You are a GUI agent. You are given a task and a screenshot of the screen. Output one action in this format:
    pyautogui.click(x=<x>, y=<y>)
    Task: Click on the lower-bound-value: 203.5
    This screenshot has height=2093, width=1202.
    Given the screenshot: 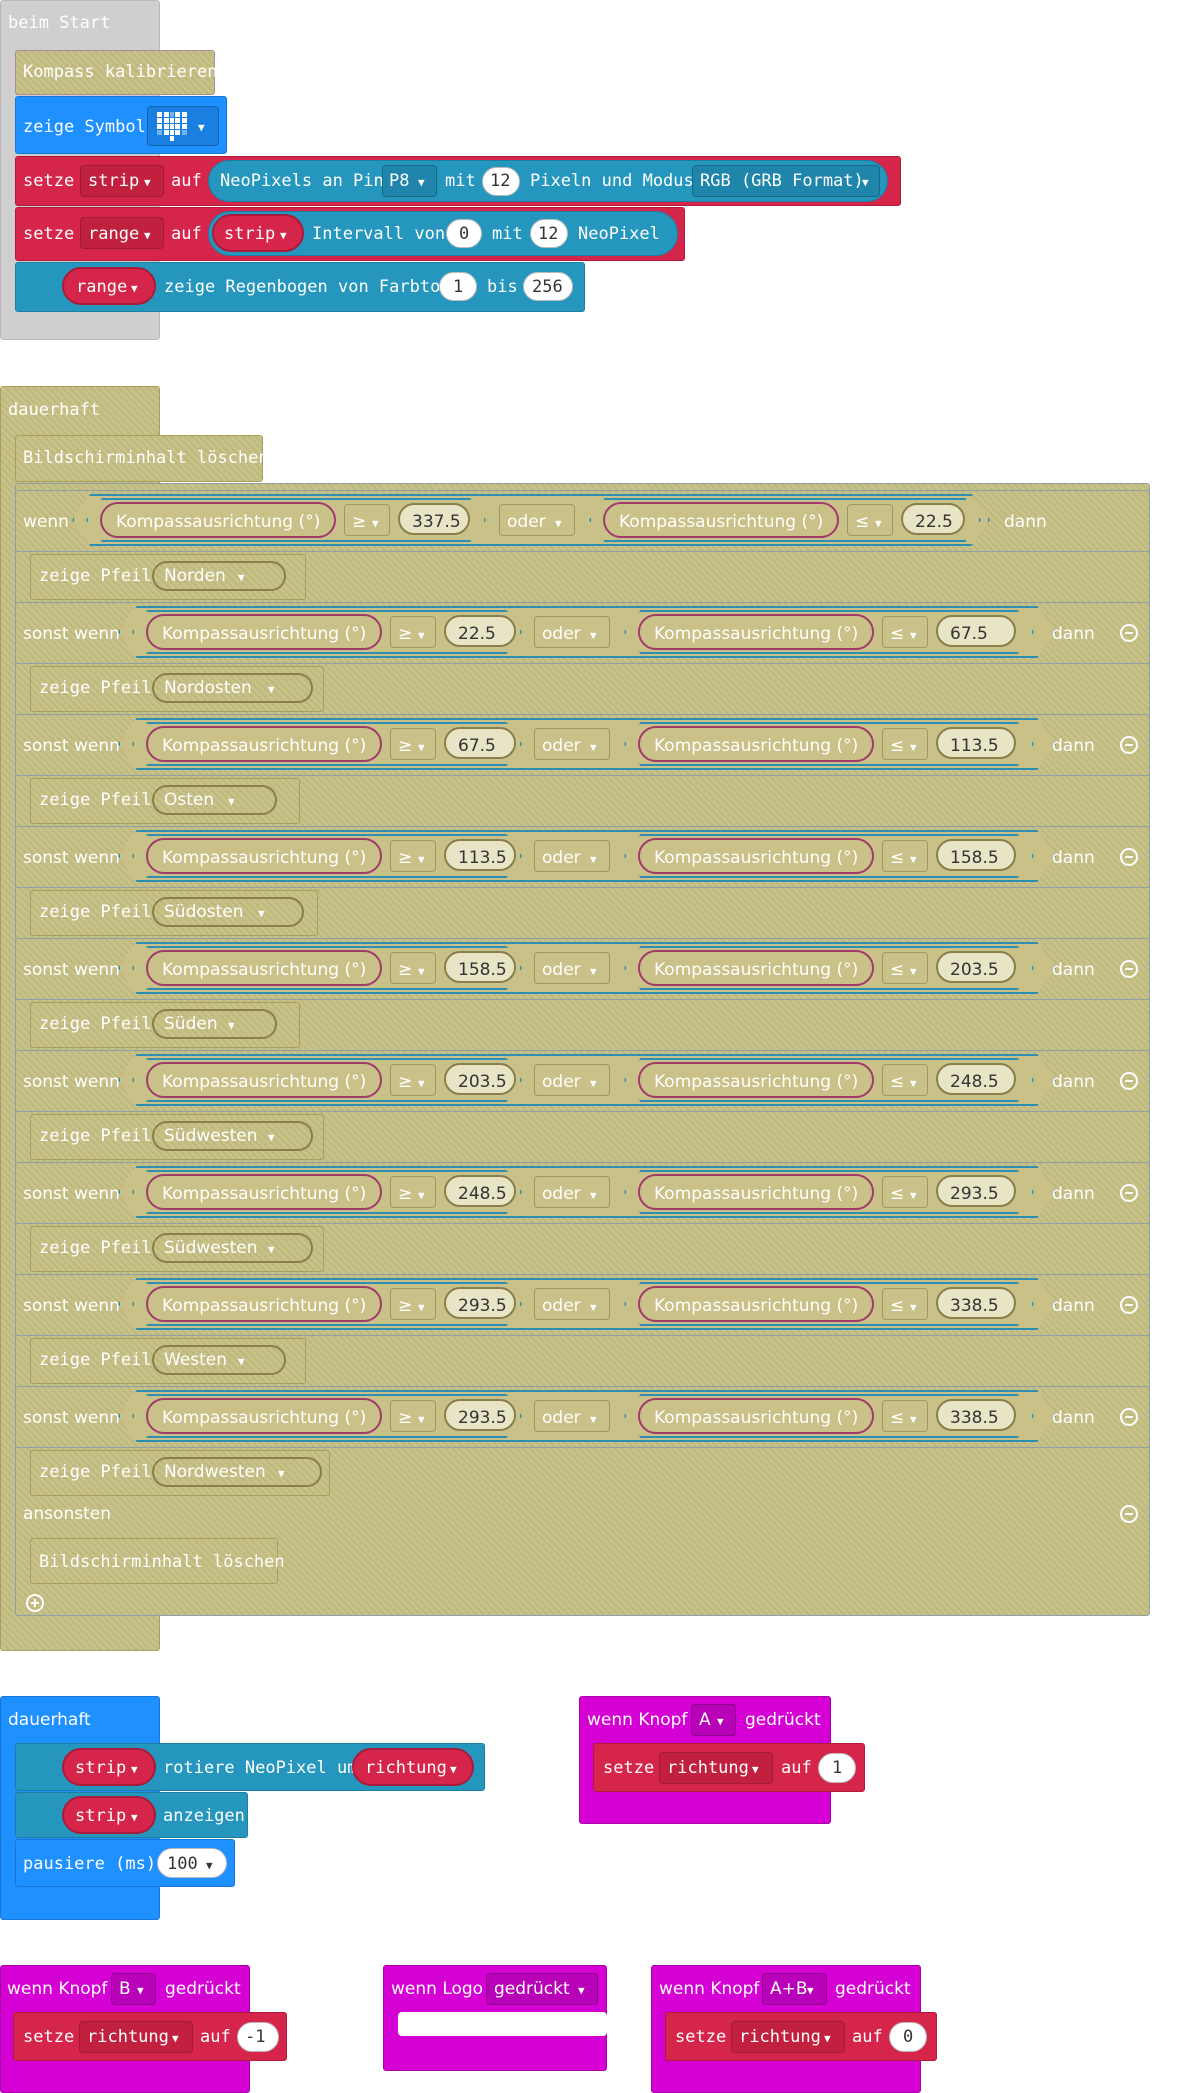 What is the action you would take?
    pyautogui.click(x=482, y=1082)
    